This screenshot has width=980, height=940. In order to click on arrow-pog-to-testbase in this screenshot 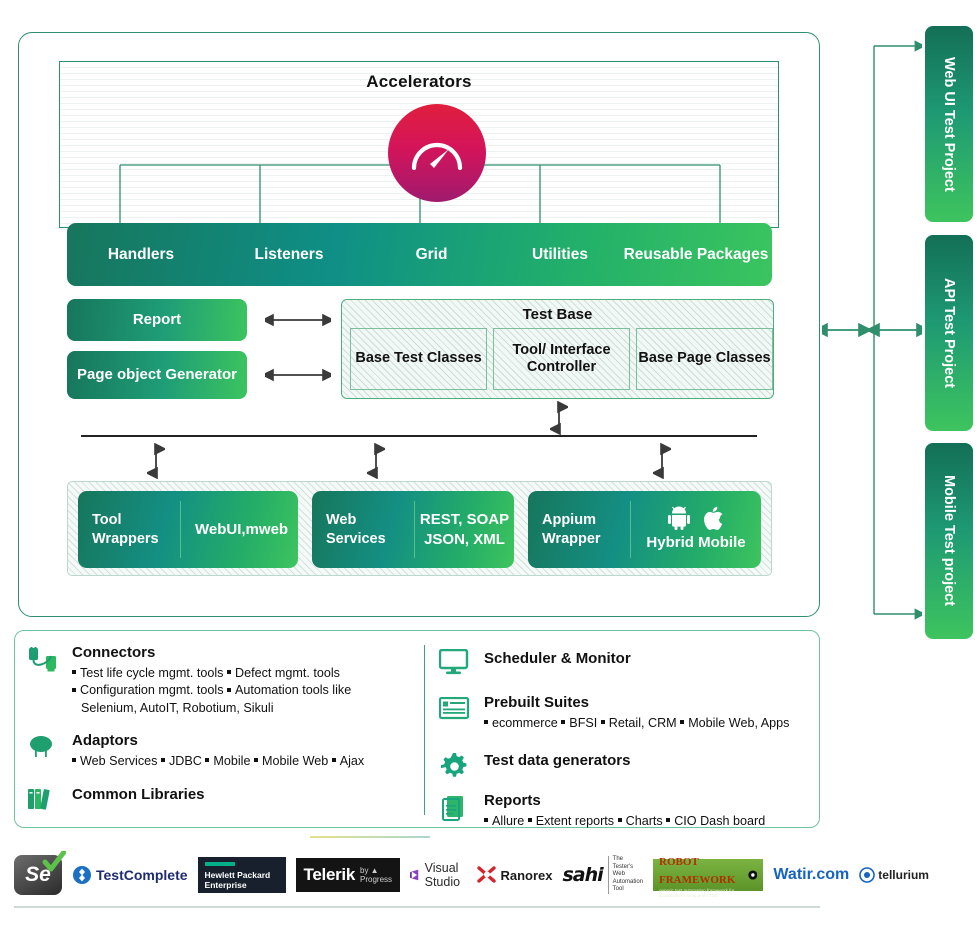, I will do `click(298, 375)`.